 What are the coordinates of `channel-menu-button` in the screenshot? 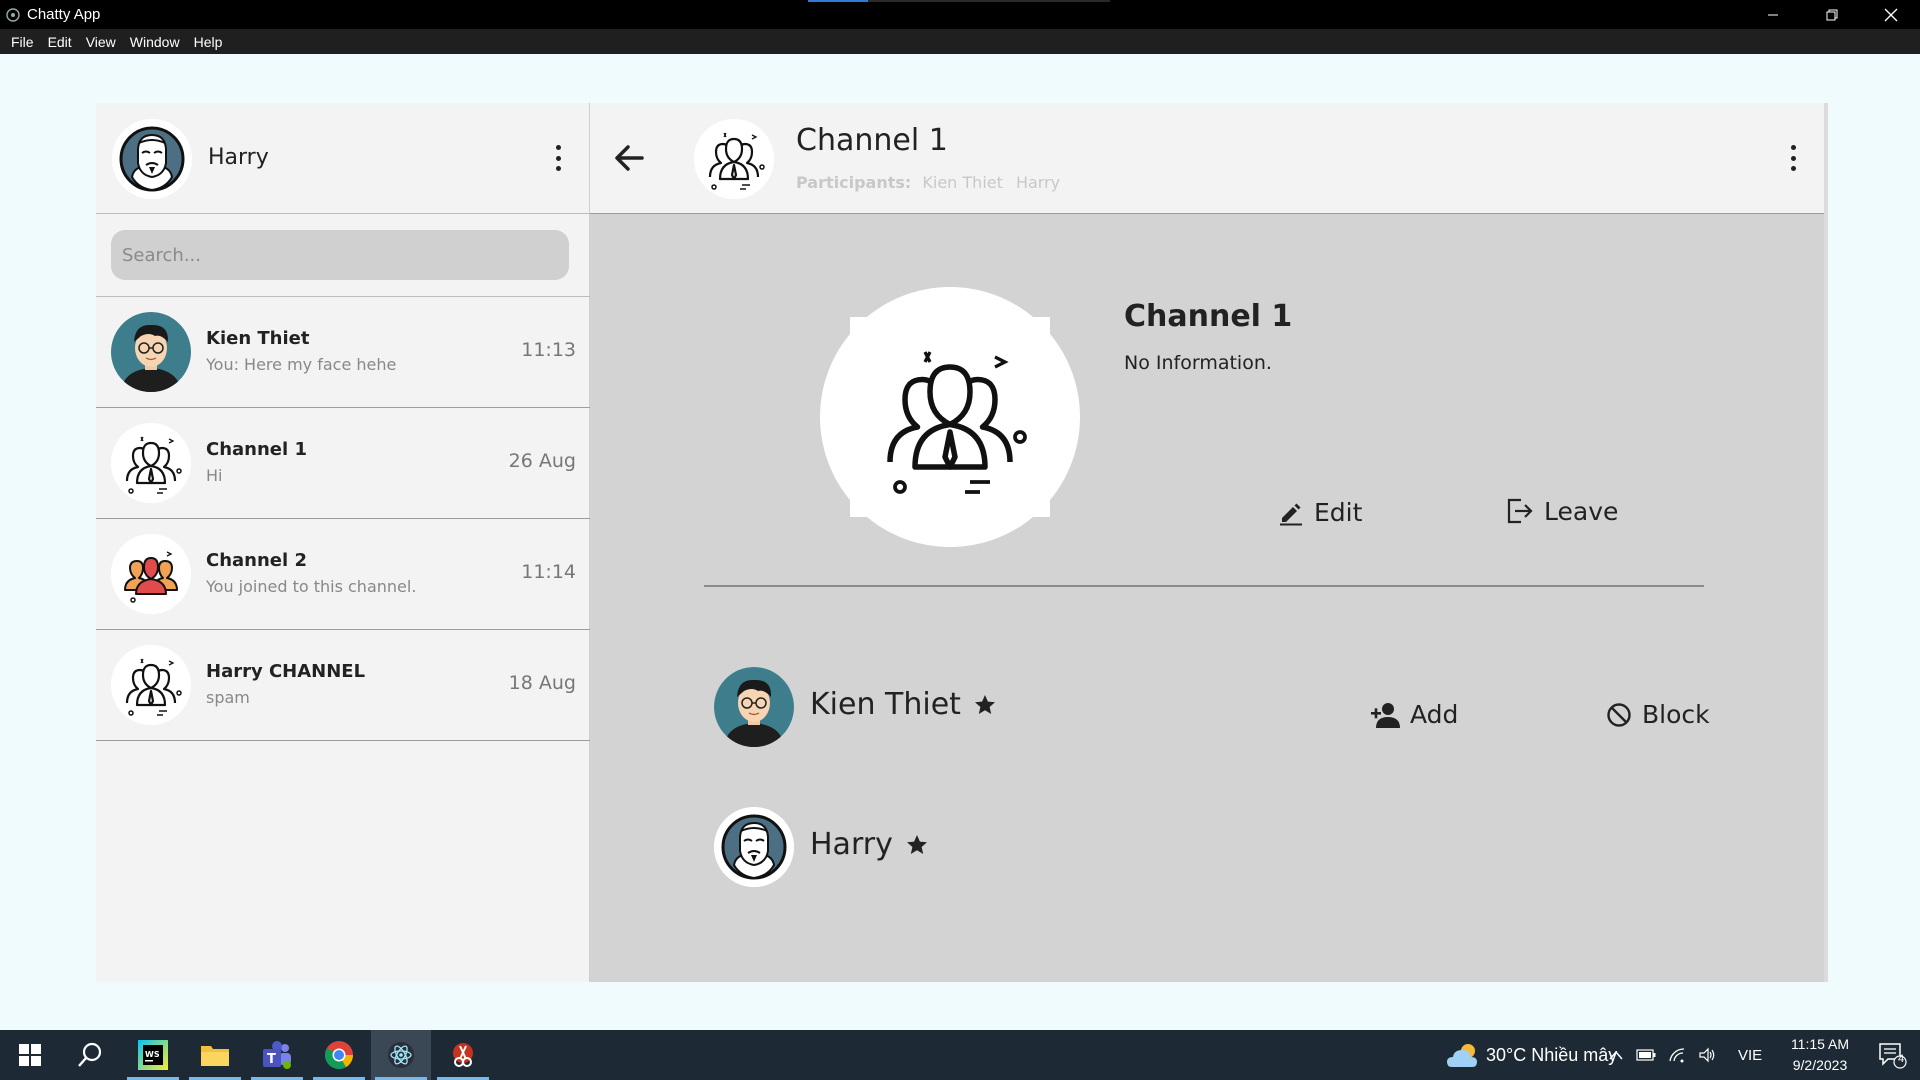 It's located at (1793, 158).